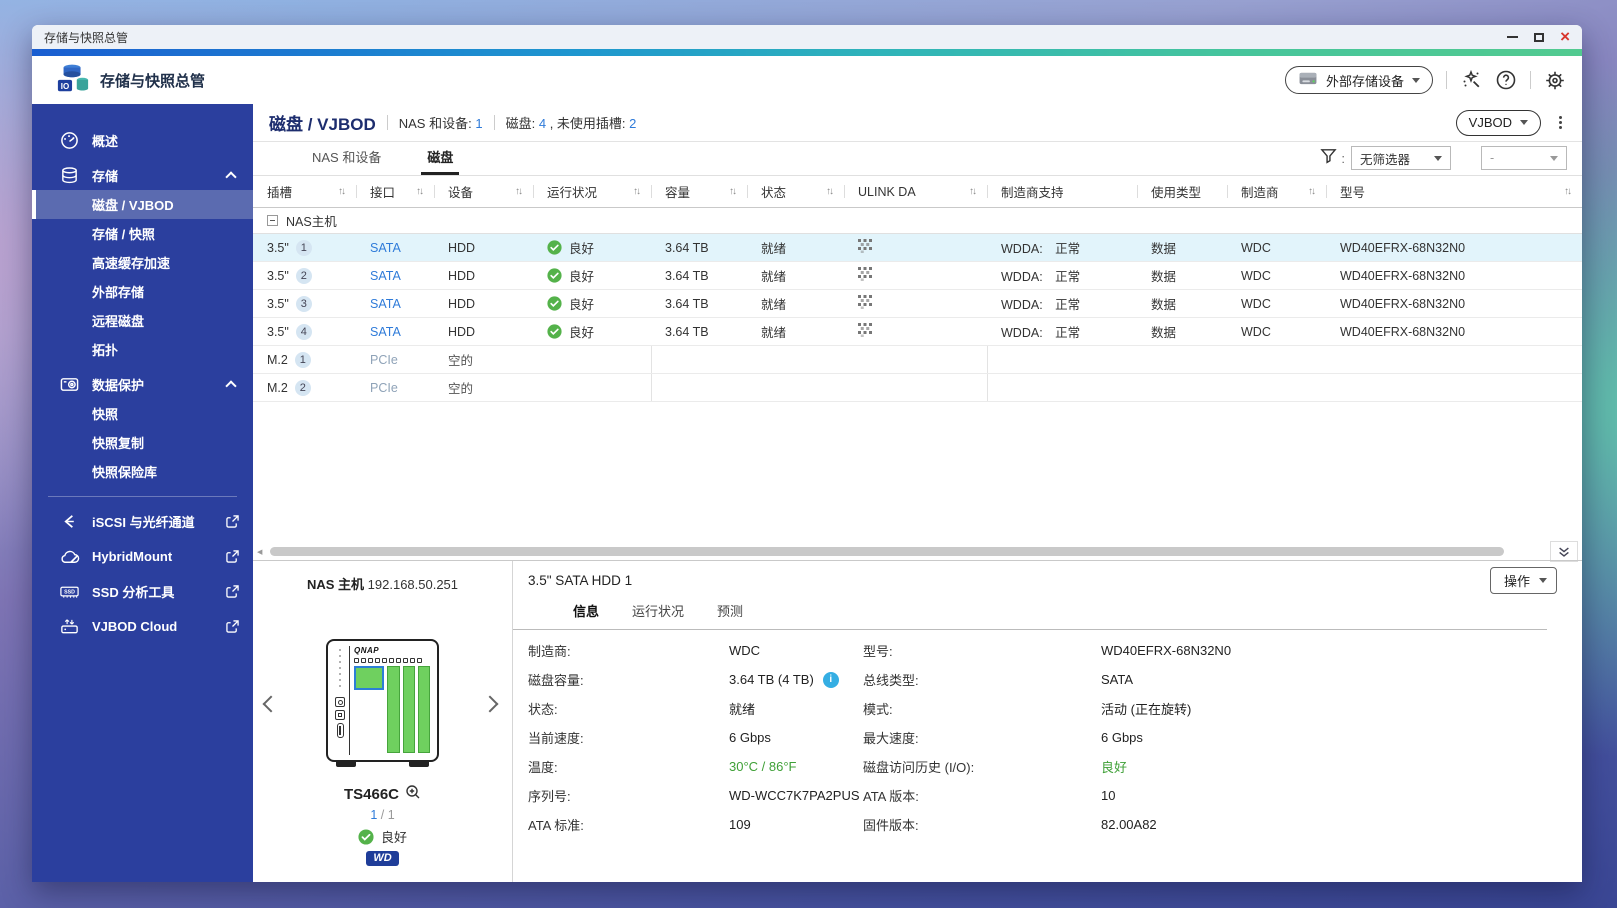  I want to click on device-pager: 1 / 1, so click(382, 815).